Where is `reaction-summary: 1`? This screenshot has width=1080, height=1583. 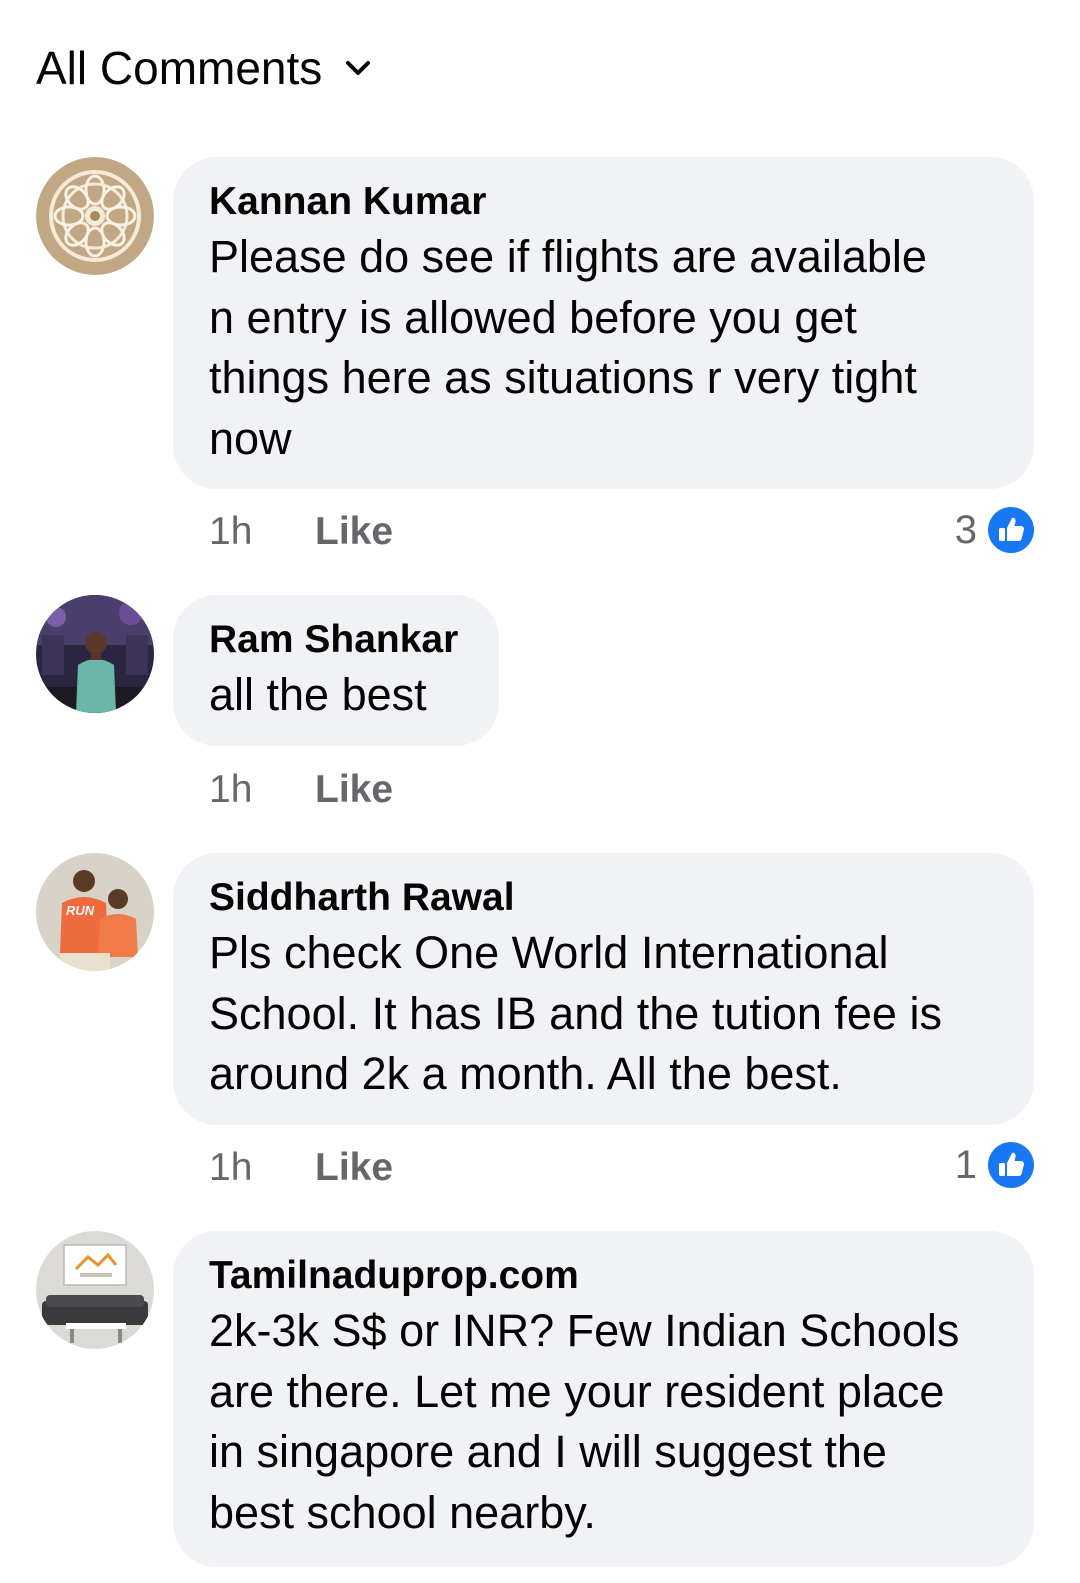
reaction-summary: 1 is located at coordinates (995, 1165).